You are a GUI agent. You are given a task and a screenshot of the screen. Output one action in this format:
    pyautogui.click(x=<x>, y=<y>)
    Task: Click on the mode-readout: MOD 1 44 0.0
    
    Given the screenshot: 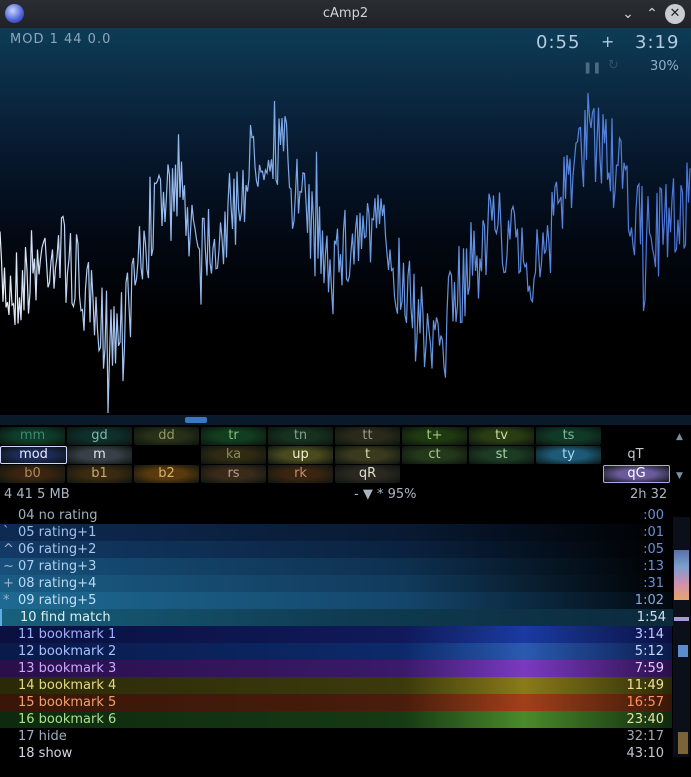 What is the action you would take?
    pyautogui.click(x=61, y=39)
    